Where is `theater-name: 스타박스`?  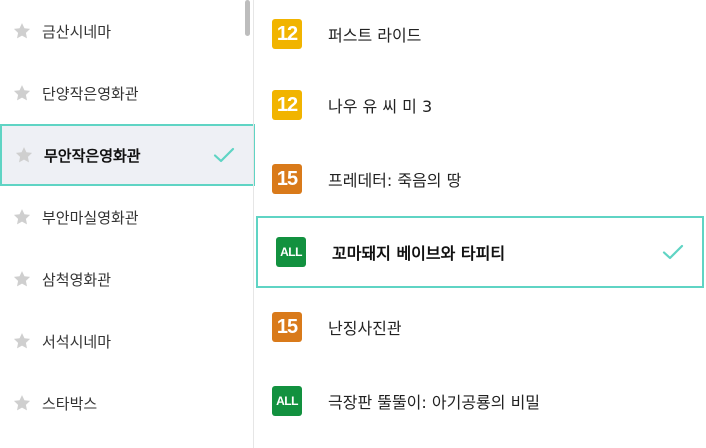
theater-name: 스타박스 is located at coordinates (70, 403).